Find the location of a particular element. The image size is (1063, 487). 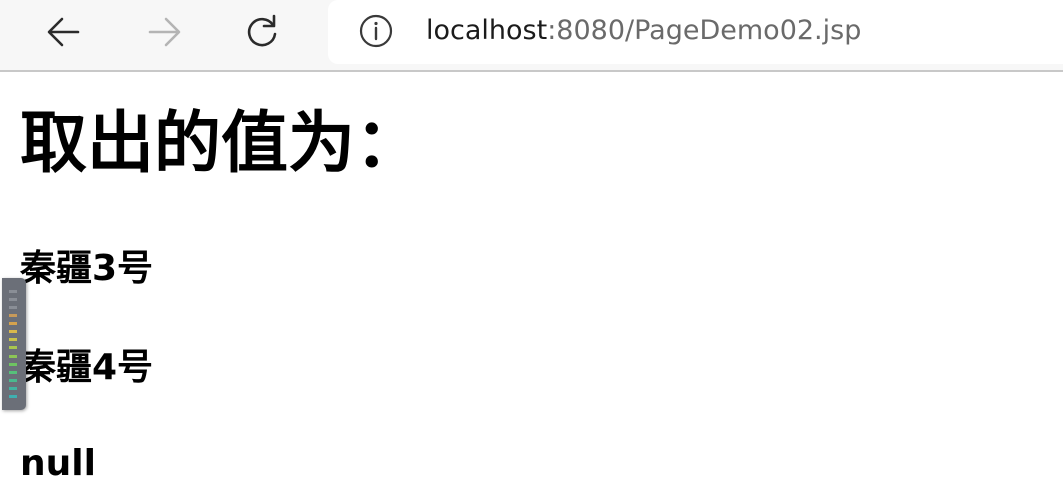

reload-icon is located at coordinates (262, 30).